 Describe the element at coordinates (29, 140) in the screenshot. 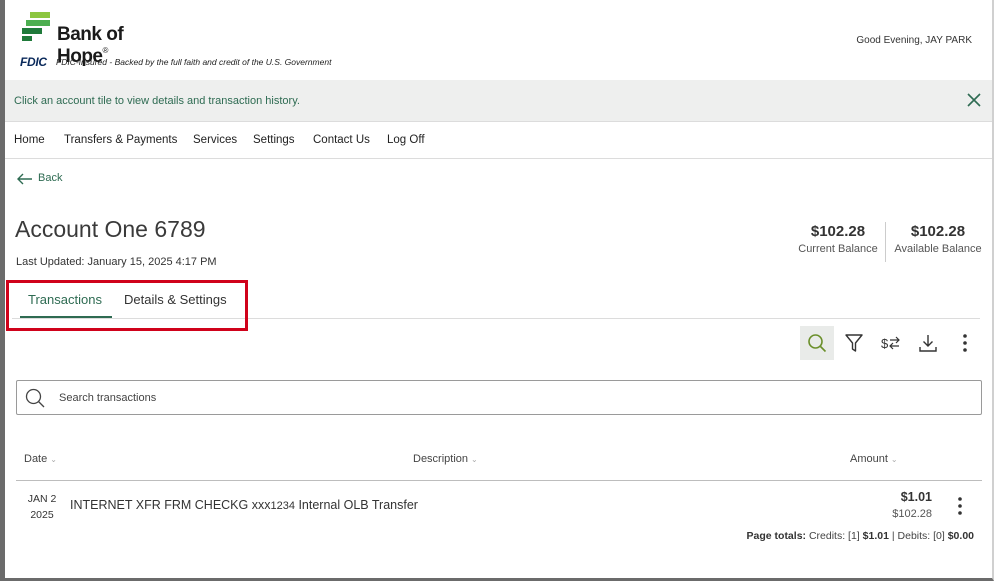

I see `nav-home: Home` at that location.